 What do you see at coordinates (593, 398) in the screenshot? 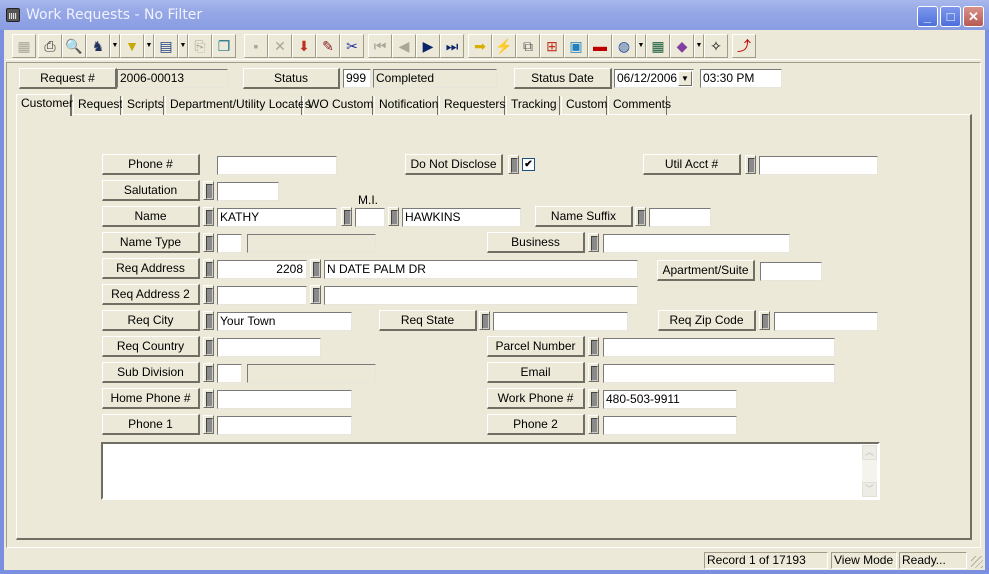
I see `work-phone-lock-icon` at bounding box center [593, 398].